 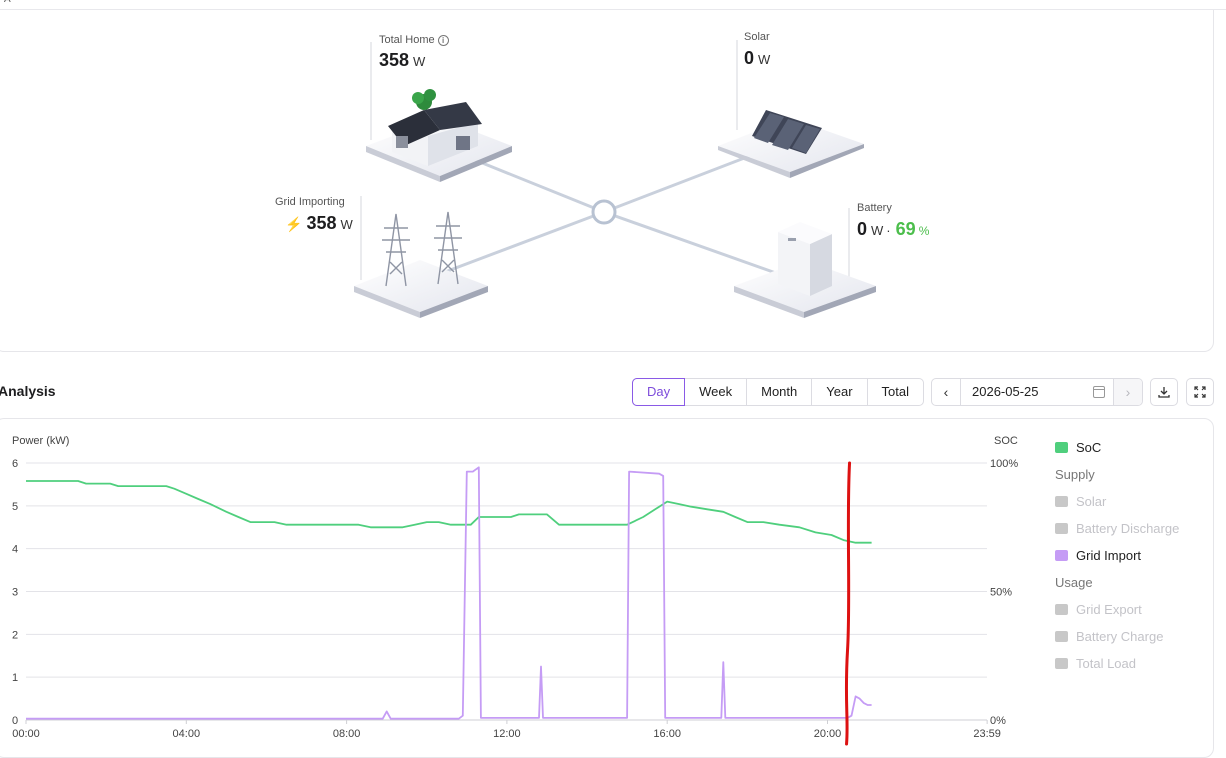 What do you see at coordinates (1074, 582) in the screenshot?
I see `legend-heading: Usage` at bounding box center [1074, 582].